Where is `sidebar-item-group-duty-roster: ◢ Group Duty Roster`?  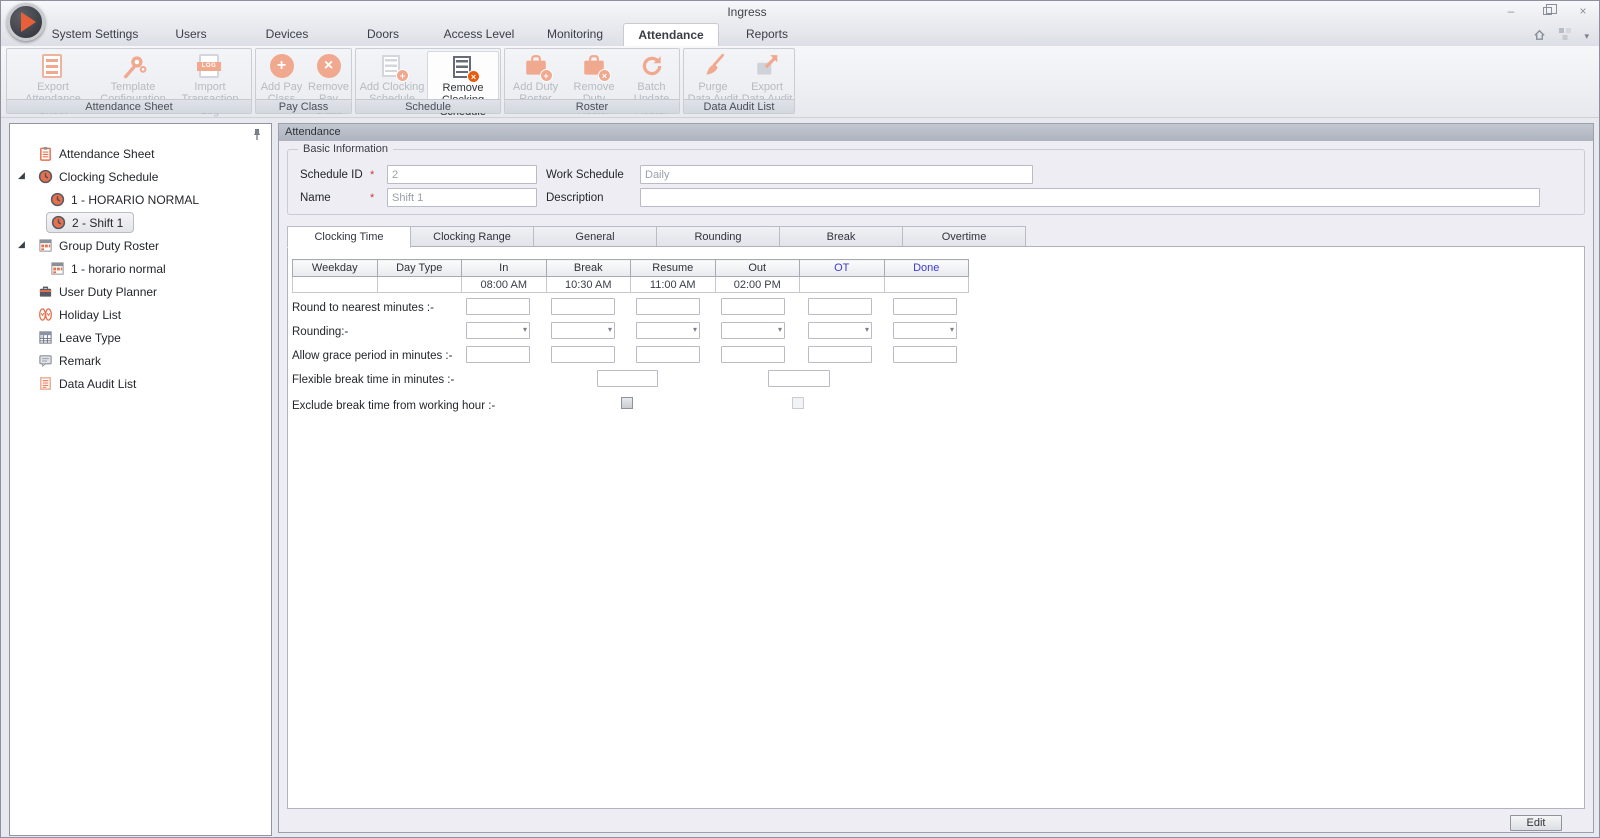 sidebar-item-group-duty-roster: ◢ Group Duty Roster is located at coordinates (140, 245).